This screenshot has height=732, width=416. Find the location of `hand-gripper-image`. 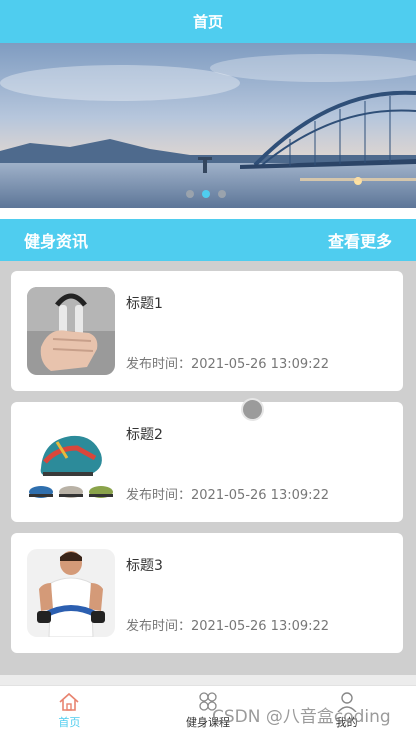

hand-gripper-image is located at coordinates (71, 331).